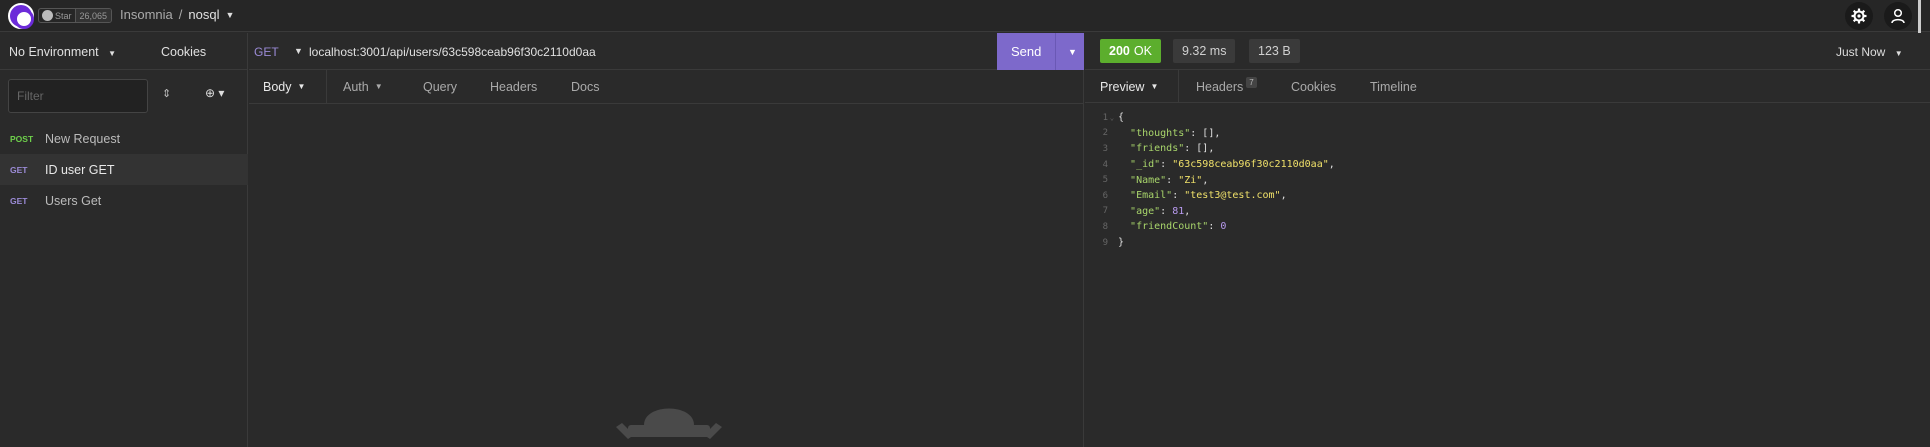 Image resolution: width=1930 pixels, height=447 pixels. Describe the element at coordinates (1190, 180) in the screenshot. I see `code-token: "Zi"` at that location.